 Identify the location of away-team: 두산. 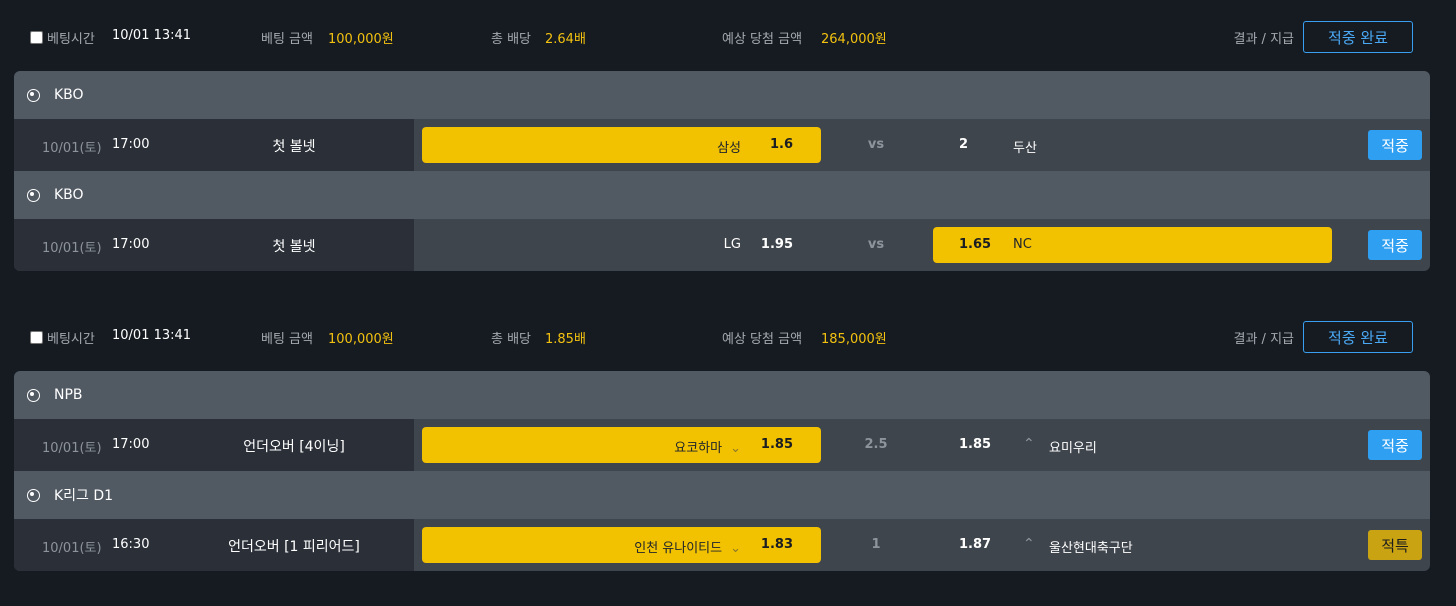
(1025, 148).